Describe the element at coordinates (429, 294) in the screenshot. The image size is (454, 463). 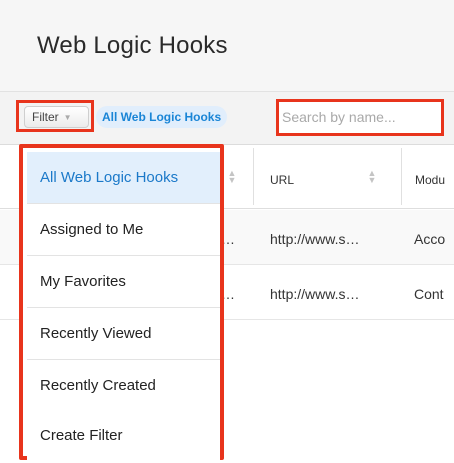
I see `module-cell: Cont` at that location.